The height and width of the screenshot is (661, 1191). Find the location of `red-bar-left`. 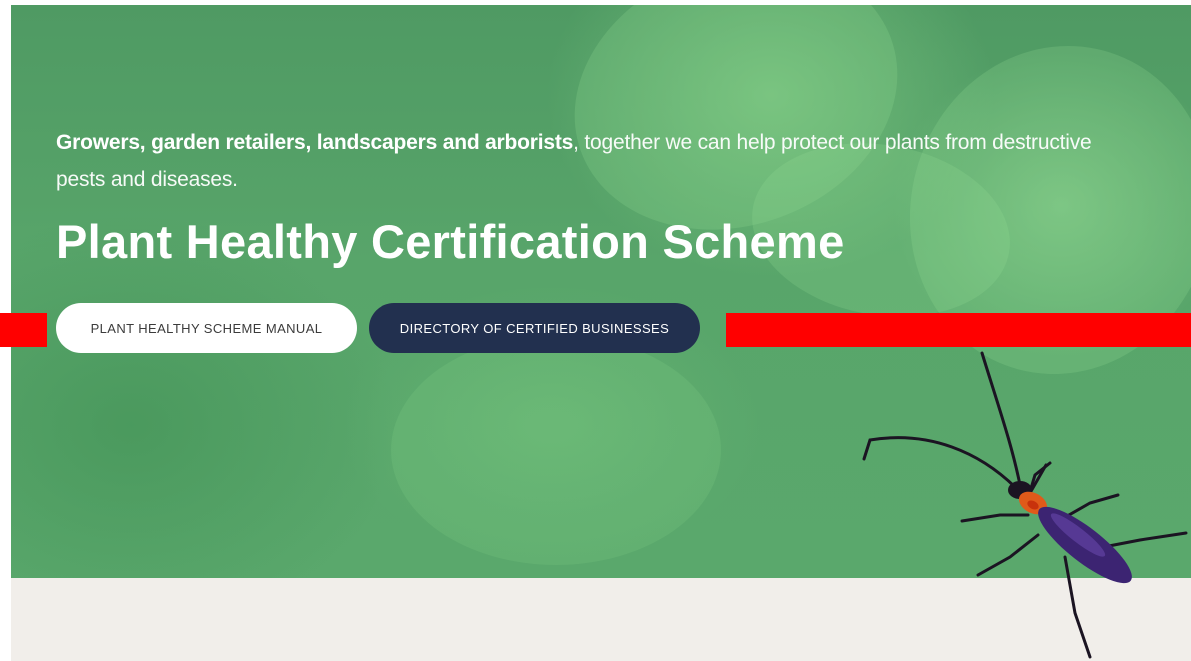

red-bar-left is located at coordinates (23, 330).